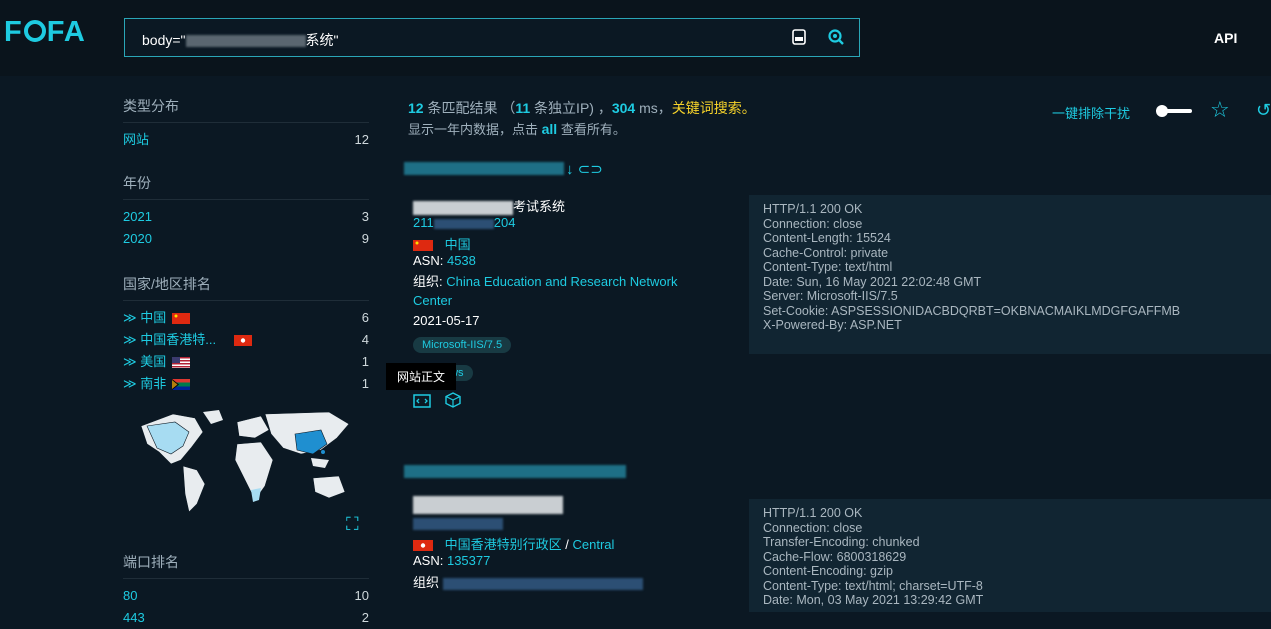  I want to click on us-flag-icon, so click(181, 363).